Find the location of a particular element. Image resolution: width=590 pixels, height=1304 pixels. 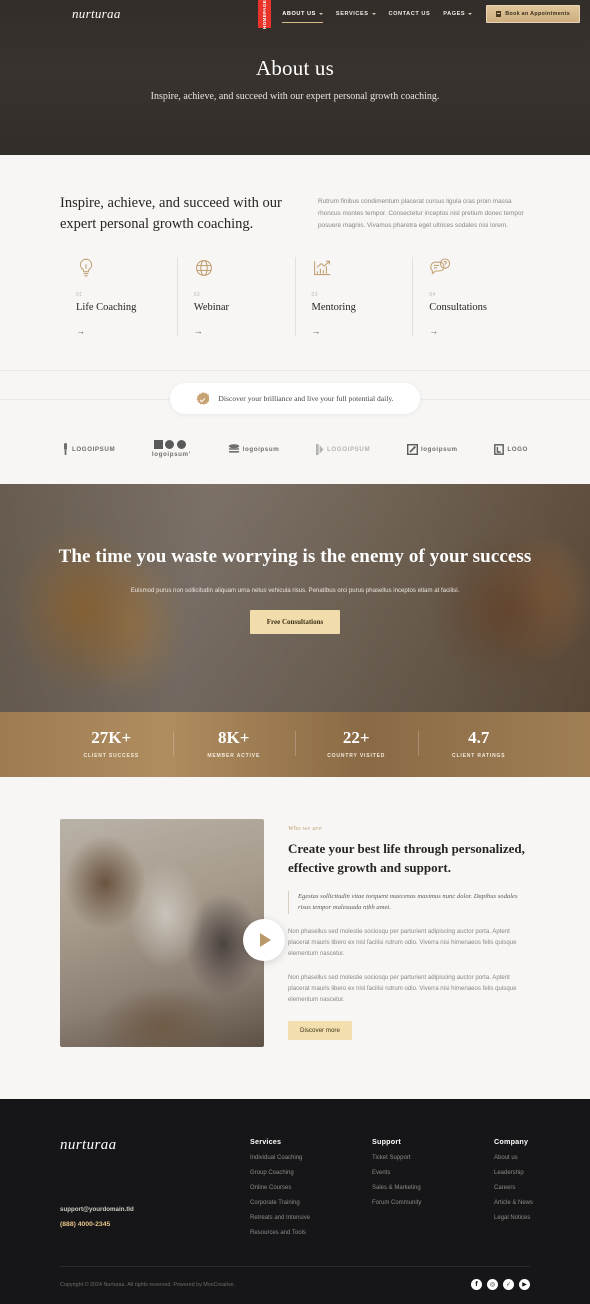

footer-link: Retreats and Intensive is located at coordinates (298, 1218).